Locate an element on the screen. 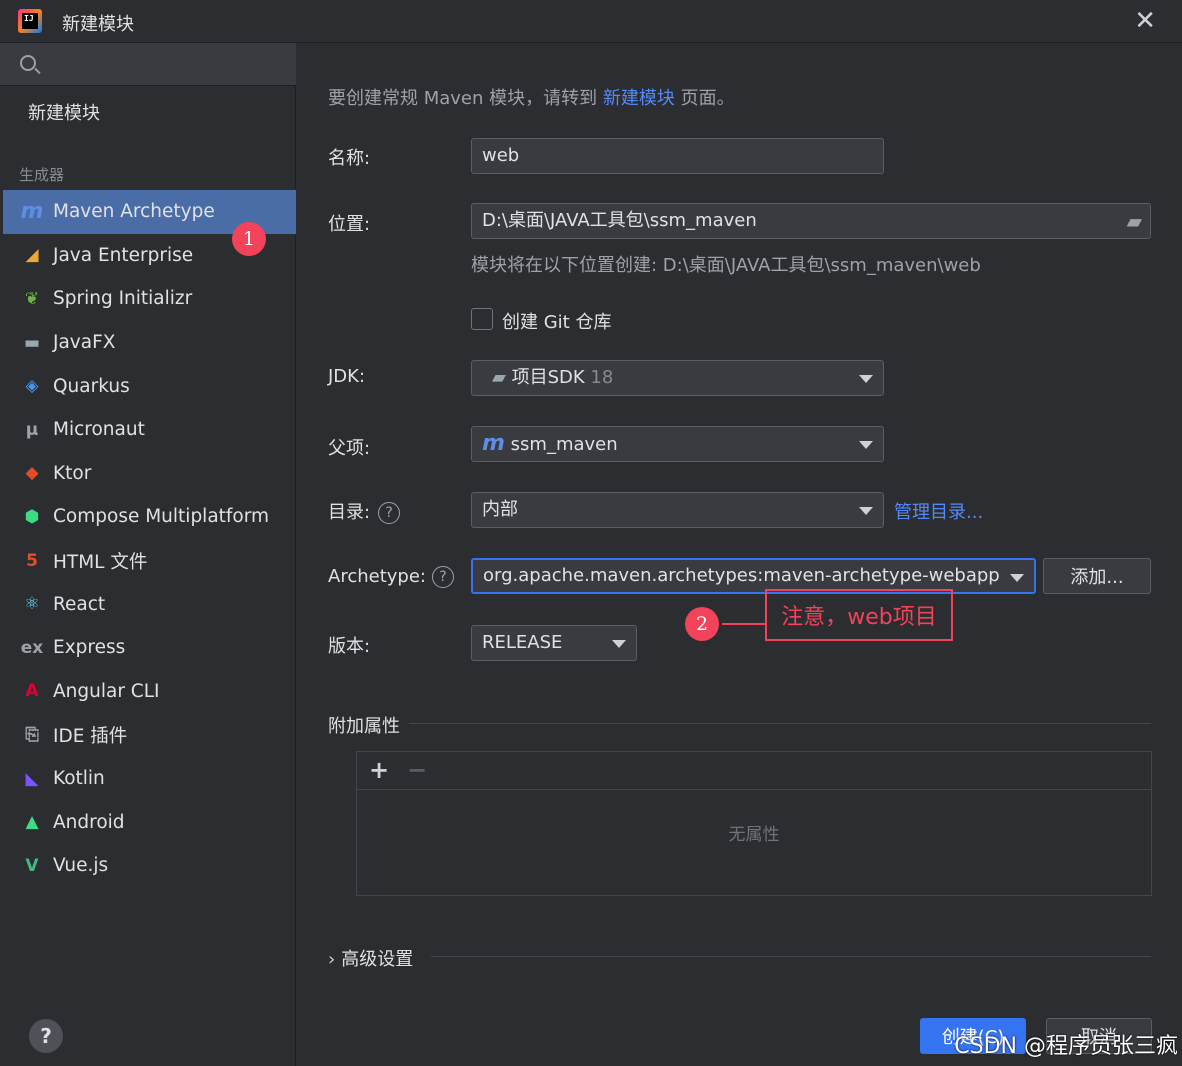  hint-text: 要创建常规 Maven 模块，请转到 新建模块 页面。 is located at coordinates (531, 97).